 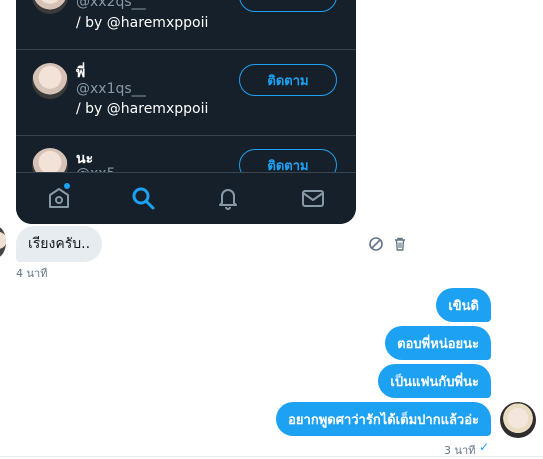 I want to click on delete-icon, so click(x=400, y=244).